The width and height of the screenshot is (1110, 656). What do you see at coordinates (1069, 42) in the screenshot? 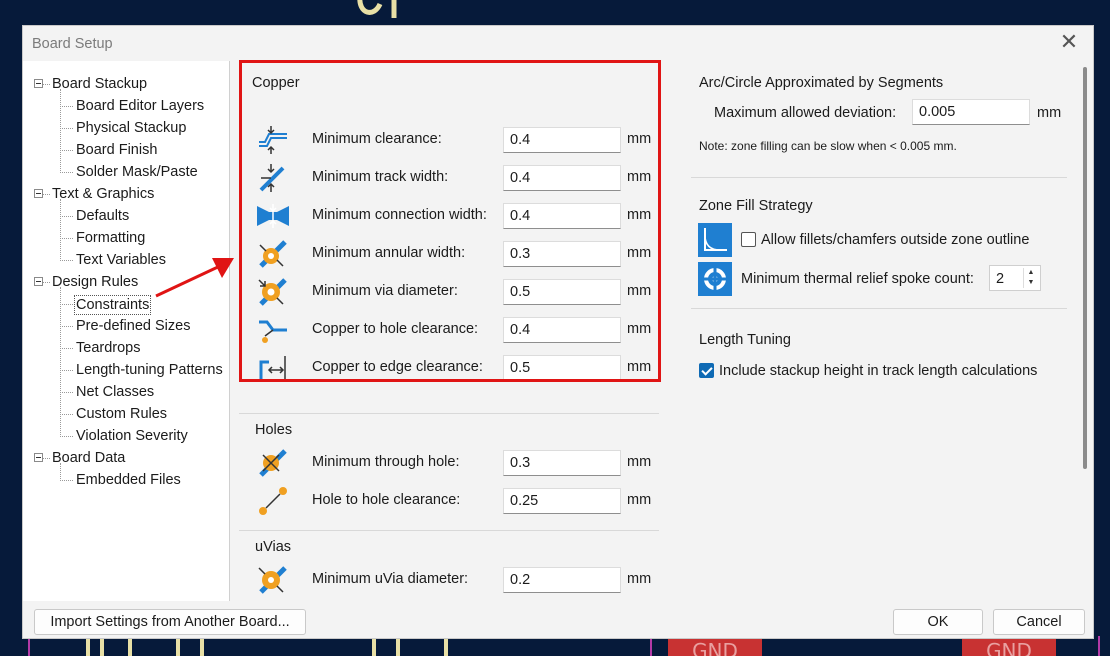
I see `close-icon: ✕` at bounding box center [1069, 42].